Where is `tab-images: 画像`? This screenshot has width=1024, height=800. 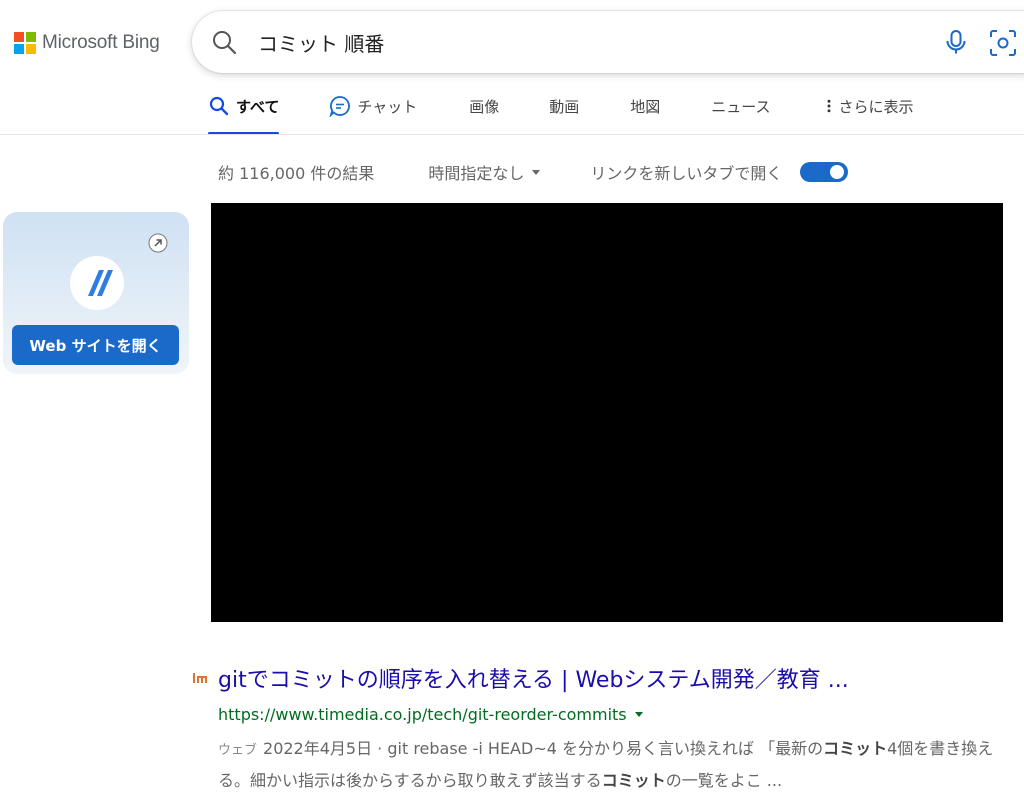 tab-images: 画像 is located at coordinates (484, 106).